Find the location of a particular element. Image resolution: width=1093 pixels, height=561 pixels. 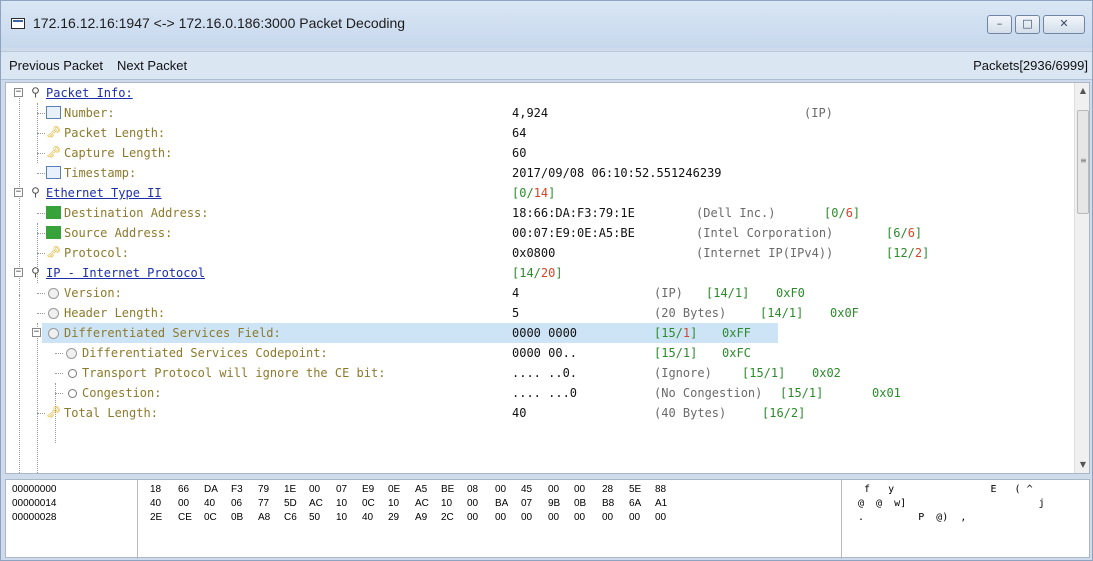

tree-row-packet-info: − ⚲ Packet Info: is located at coordinates (539, 93).